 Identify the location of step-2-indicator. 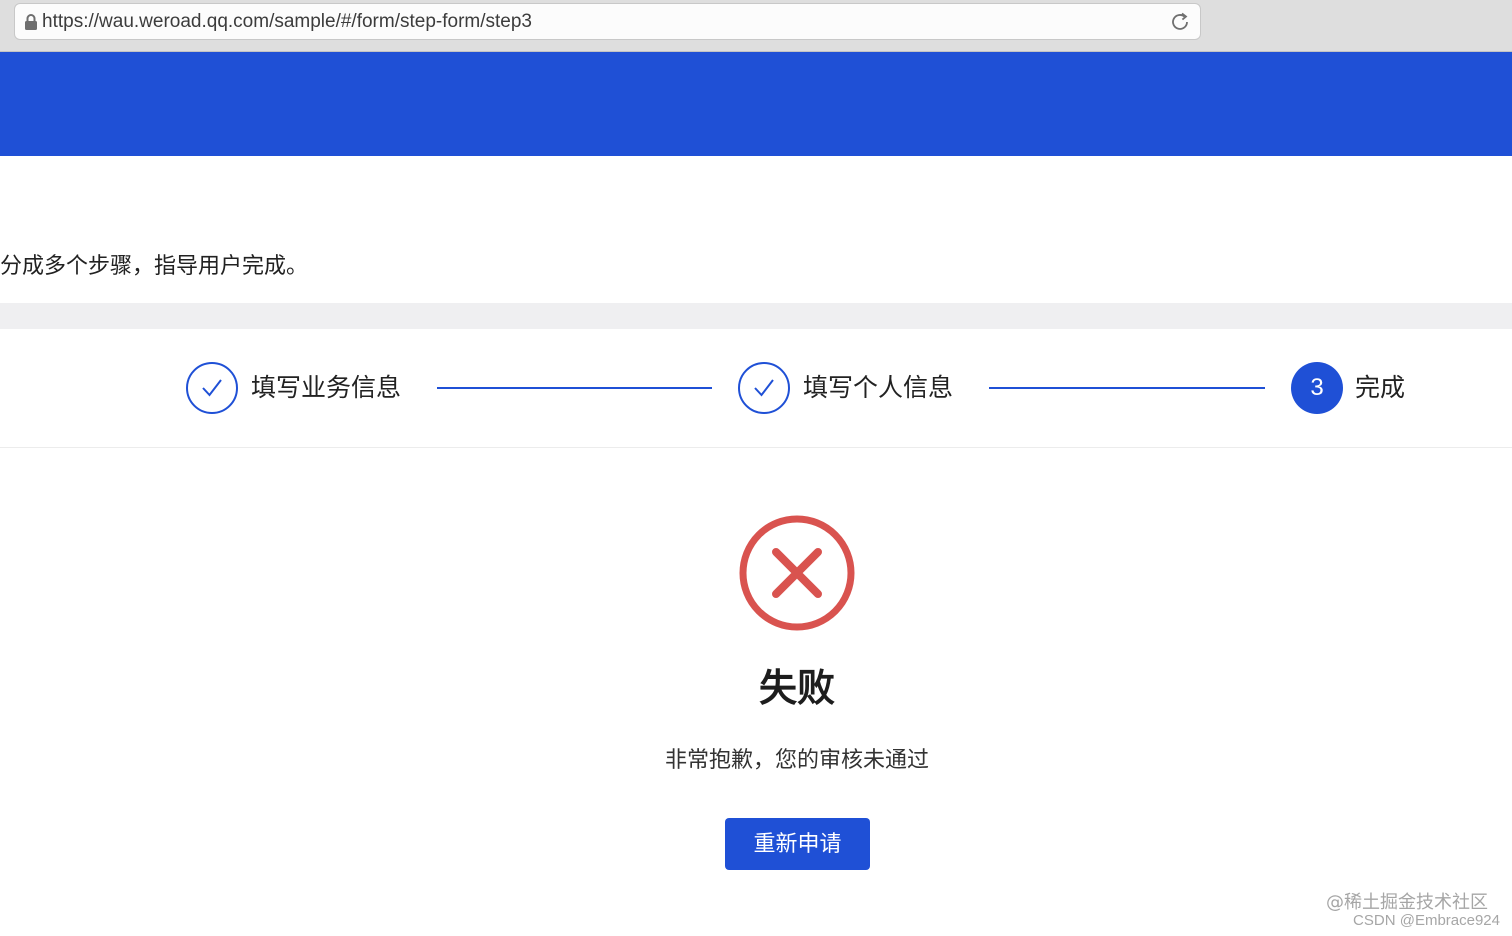
(764, 388).